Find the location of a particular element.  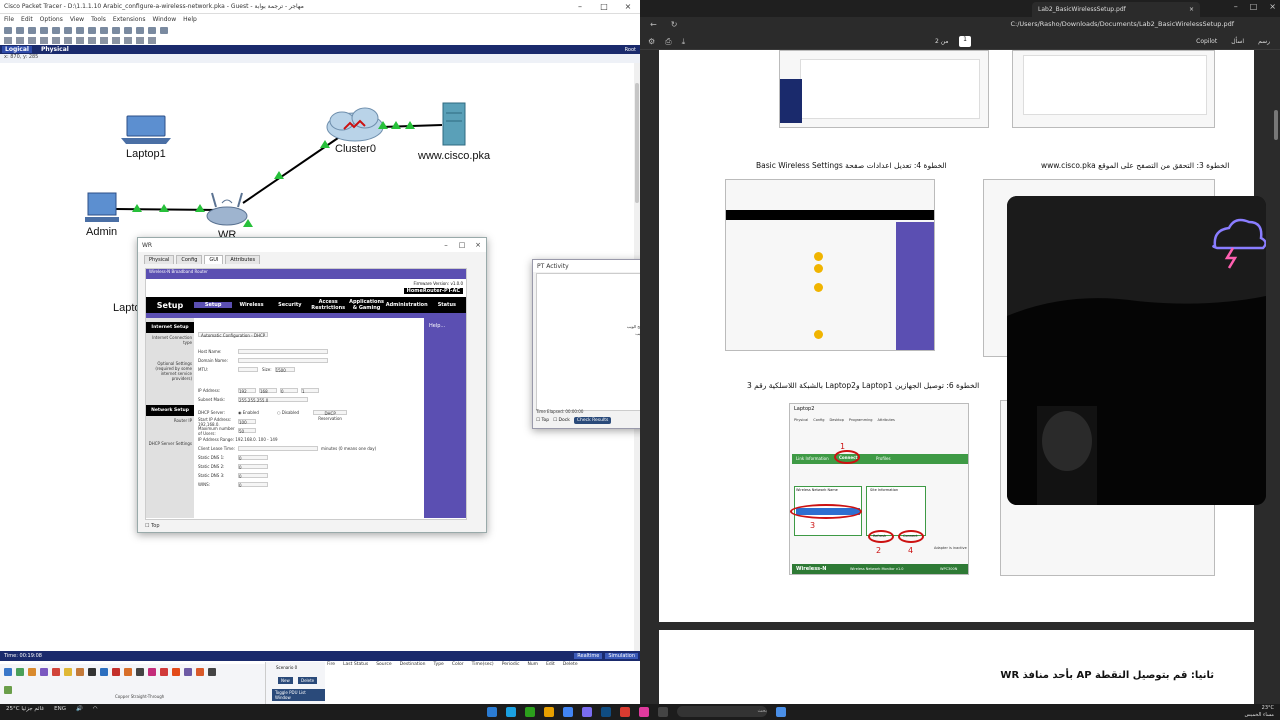

select-icon is located at coordinates (8, 40).